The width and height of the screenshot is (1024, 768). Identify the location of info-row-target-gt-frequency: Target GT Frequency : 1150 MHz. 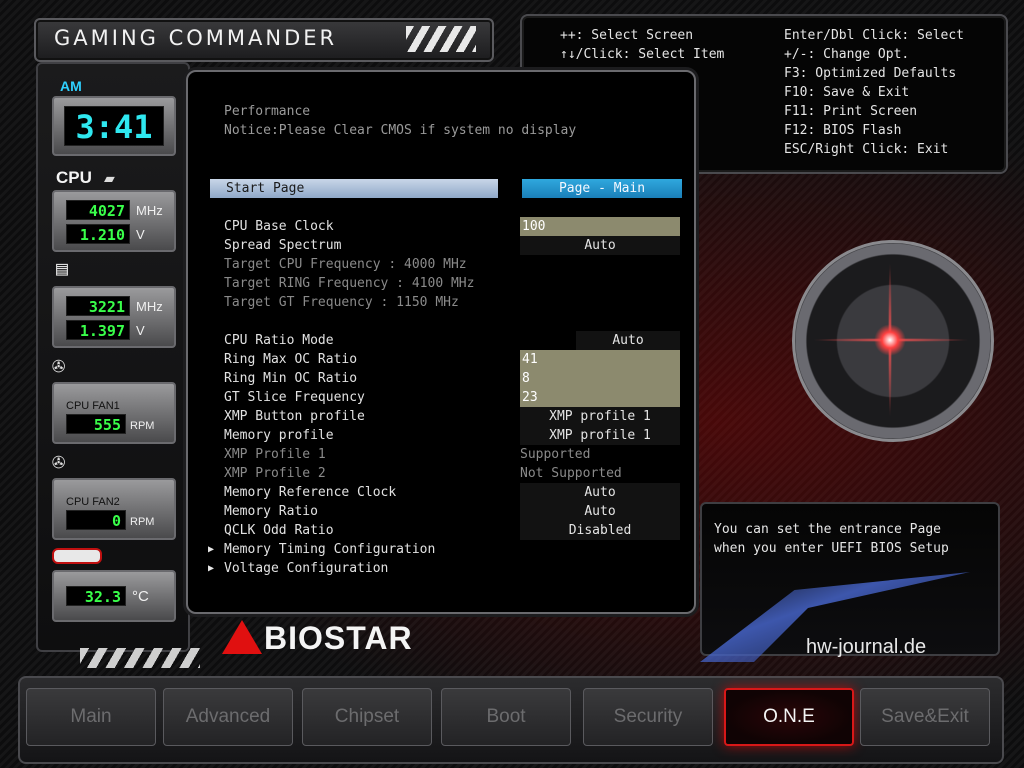
(441, 302).